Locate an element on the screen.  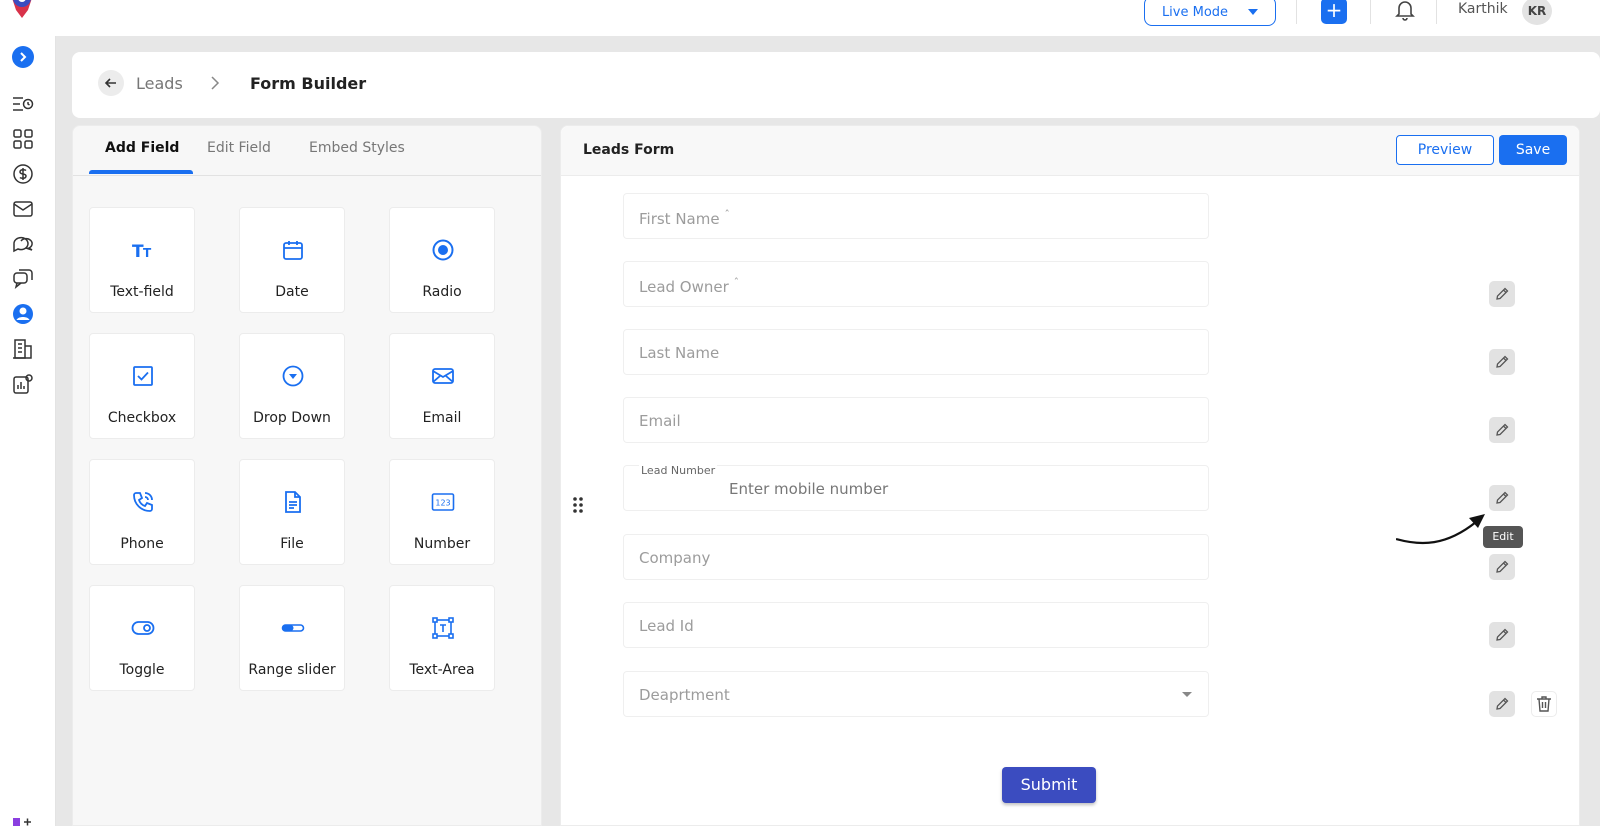
field-label: Lead Number is located at coordinates (678, 470).